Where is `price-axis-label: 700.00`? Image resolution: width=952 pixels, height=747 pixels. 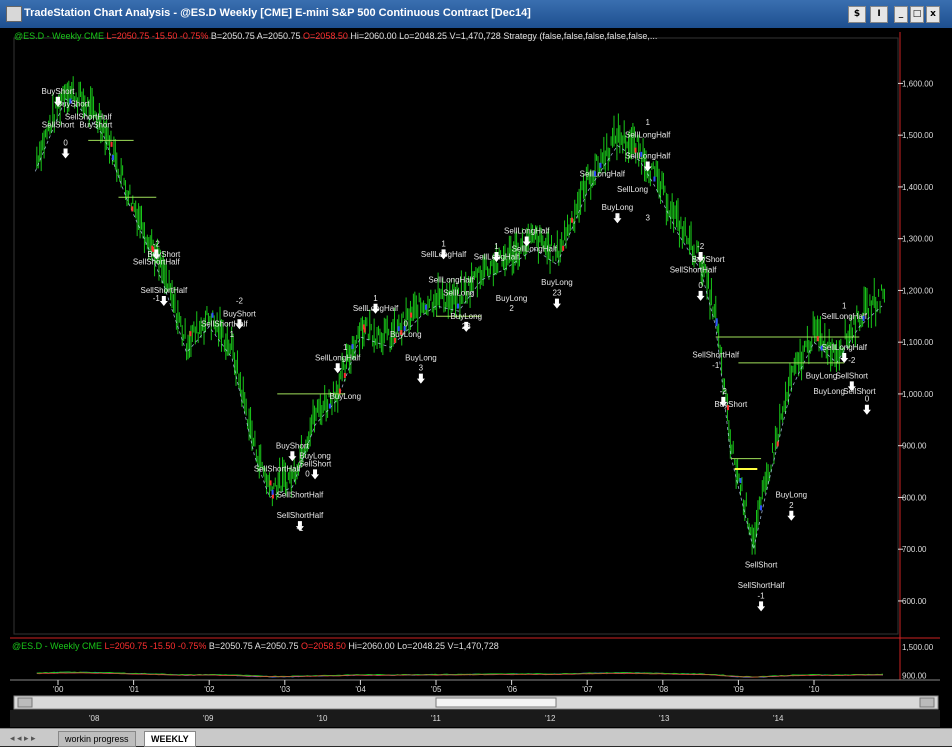 price-axis-label: 700.00 is located at coordinates (914, 549).